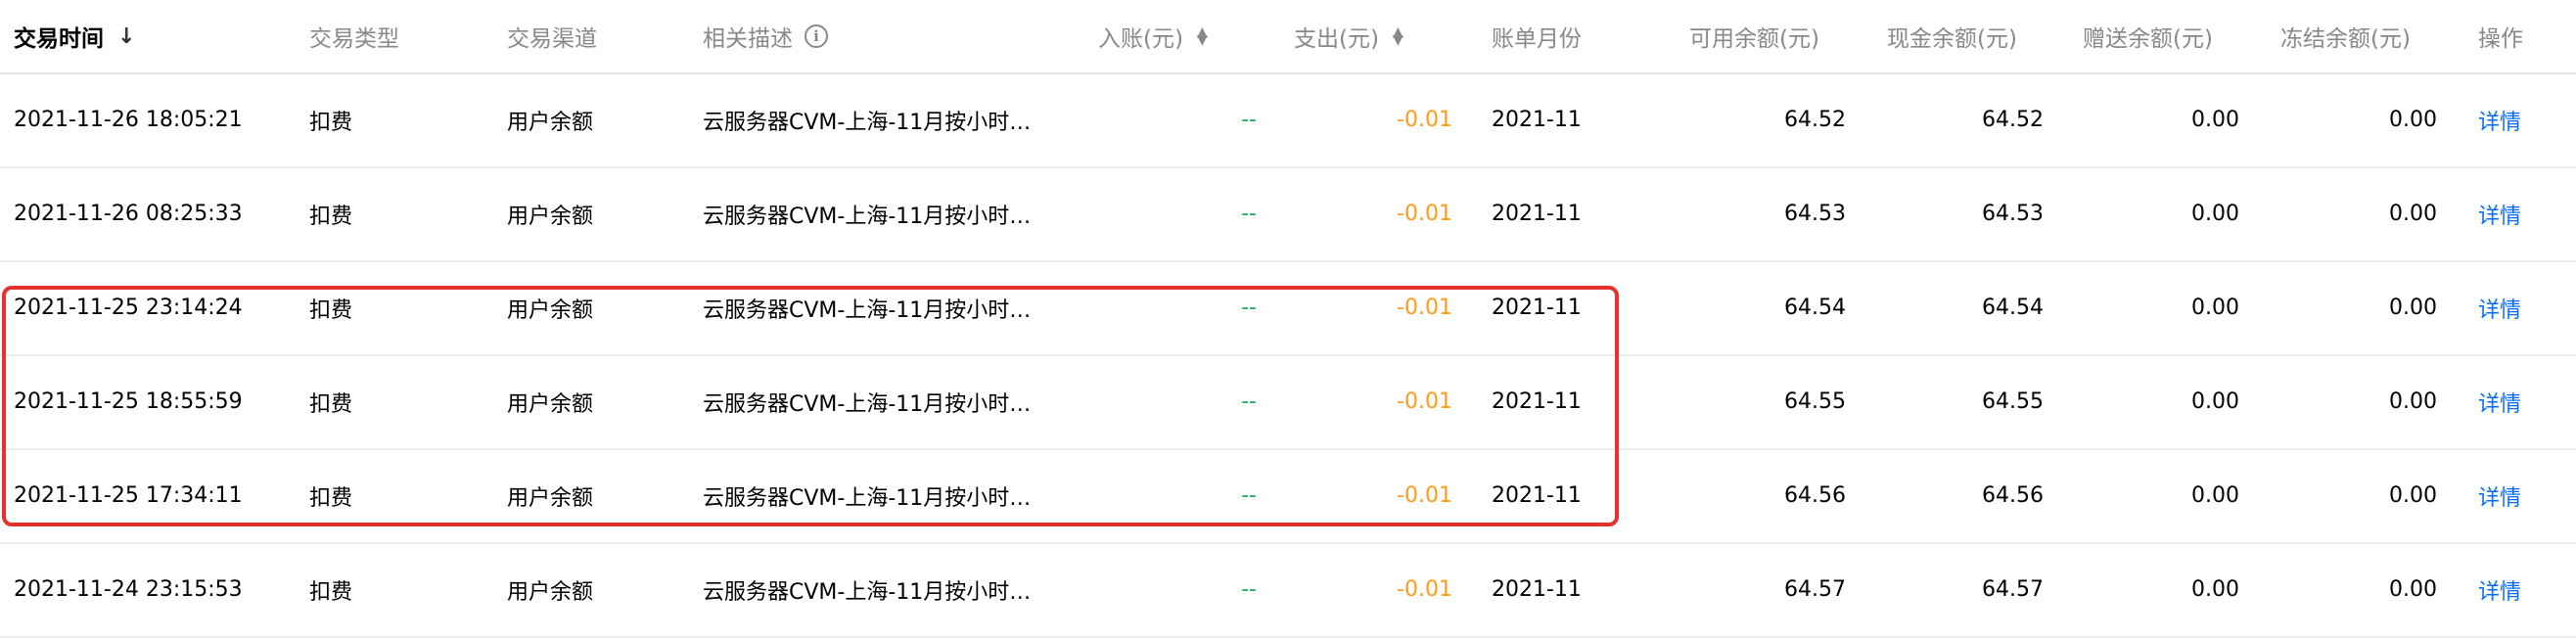 The height and width of the screenshot is (638, 2576). What do you see at coordinates (2013, 214) in the screenshot?
I see `cell-cash: 64.53` at bounding box center [2013, 214].